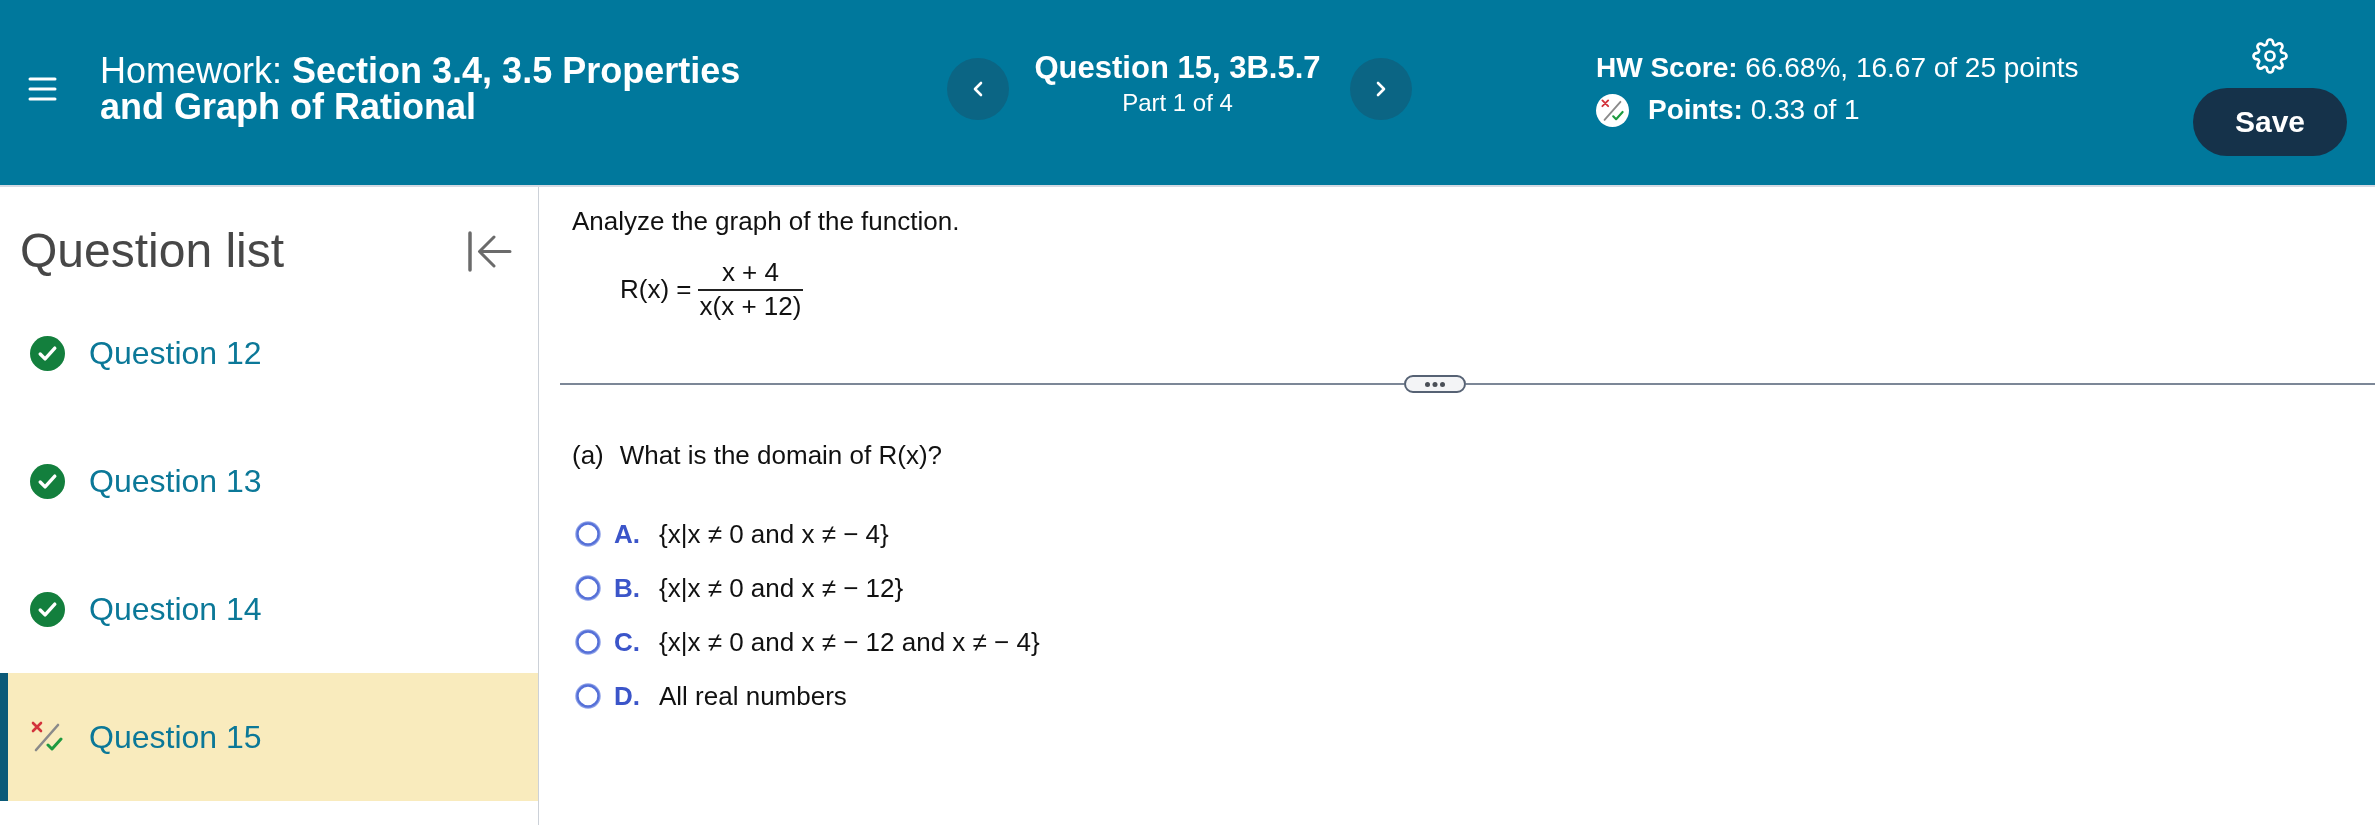 This screenshot has width=2375, height=825. What do you see at coordinates (269, 481) in the screenshot?
I see `question-list-item: Question 13` at bounding box center [269, 481].